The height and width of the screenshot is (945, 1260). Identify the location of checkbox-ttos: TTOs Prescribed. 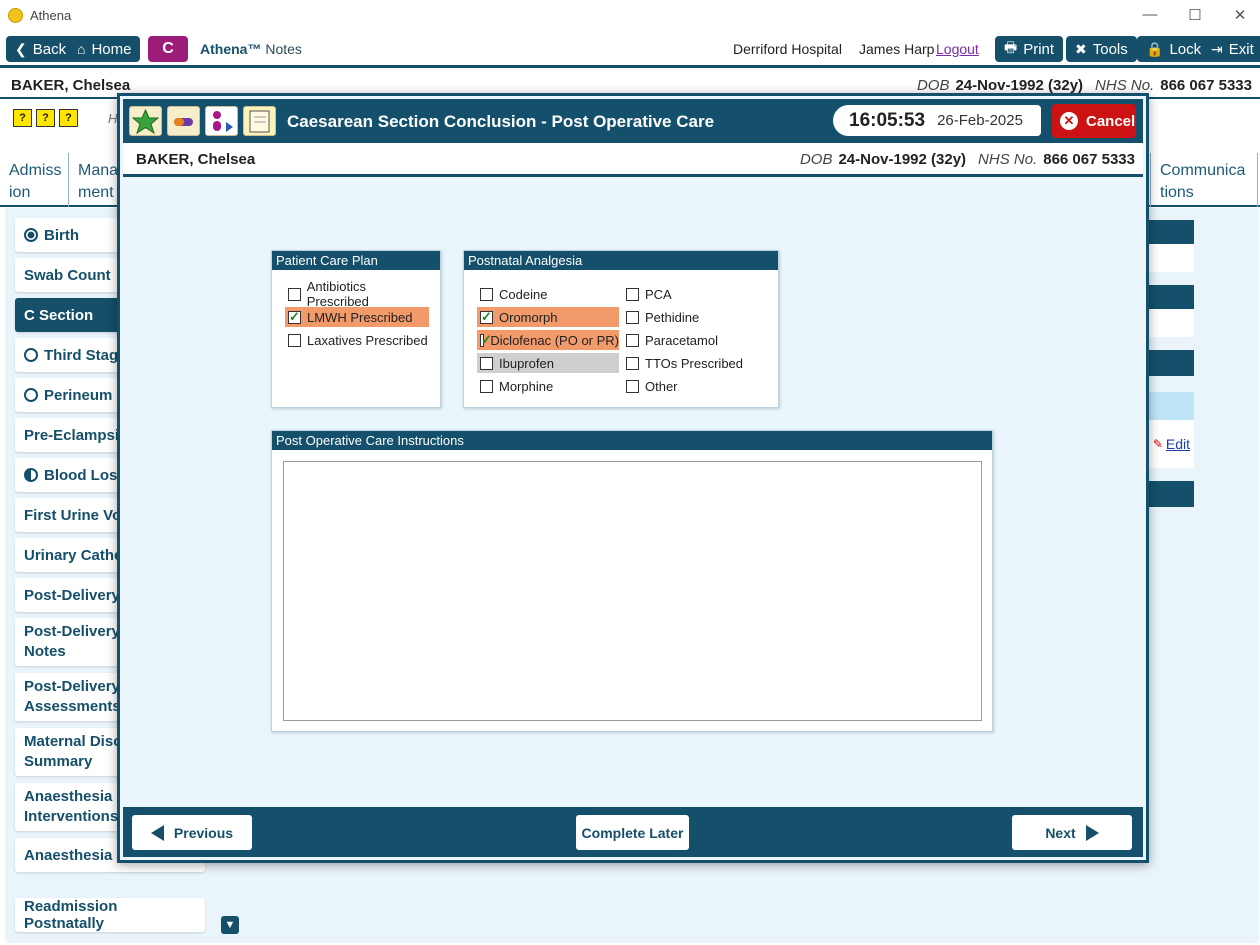
(693, 363).